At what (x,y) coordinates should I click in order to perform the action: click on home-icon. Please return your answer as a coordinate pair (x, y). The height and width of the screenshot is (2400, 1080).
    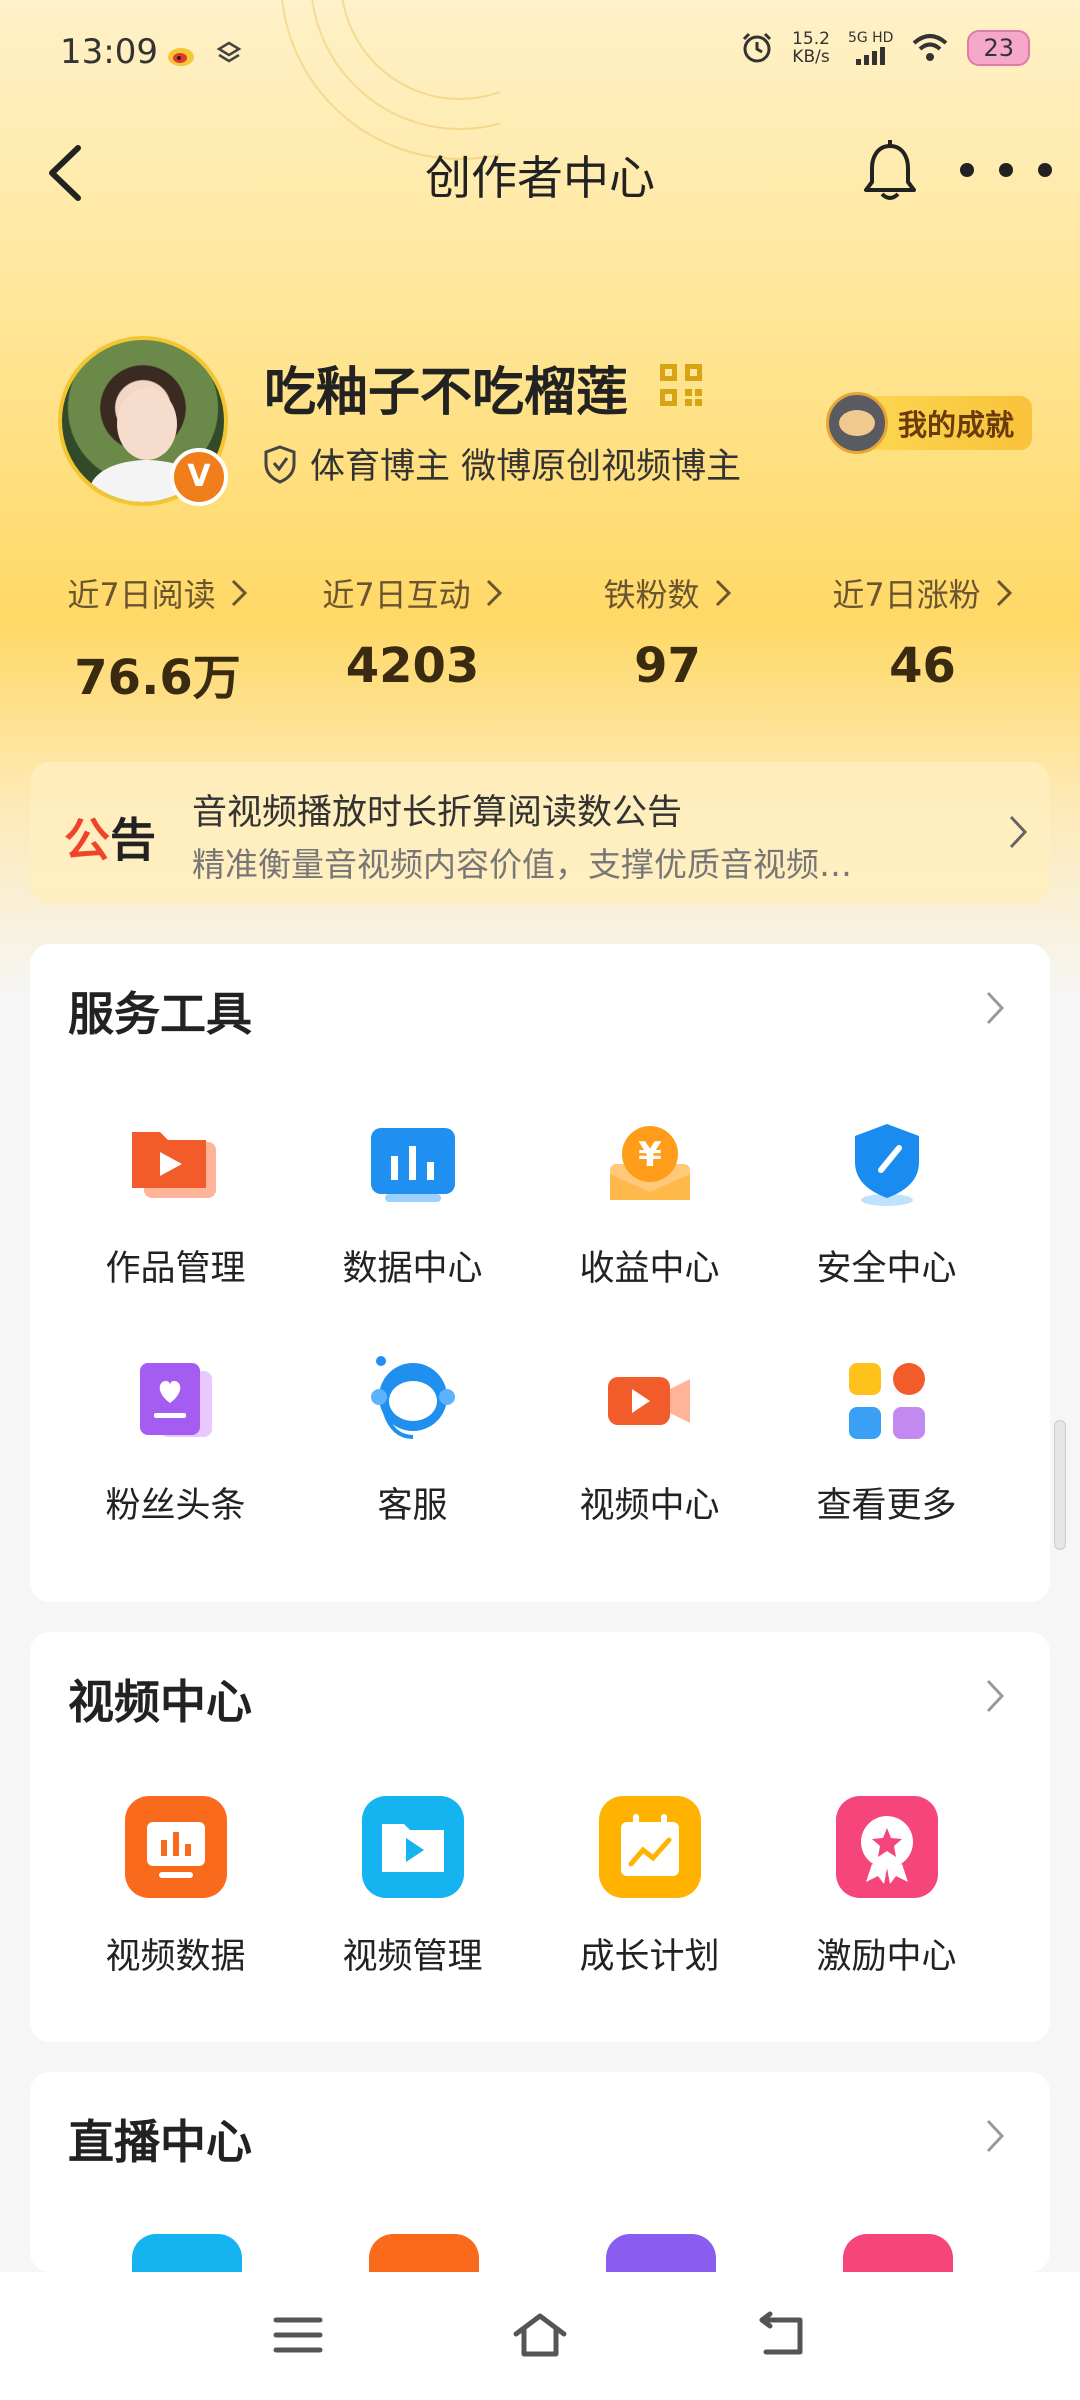
    Looking at the image, I should click on (540, 2335).